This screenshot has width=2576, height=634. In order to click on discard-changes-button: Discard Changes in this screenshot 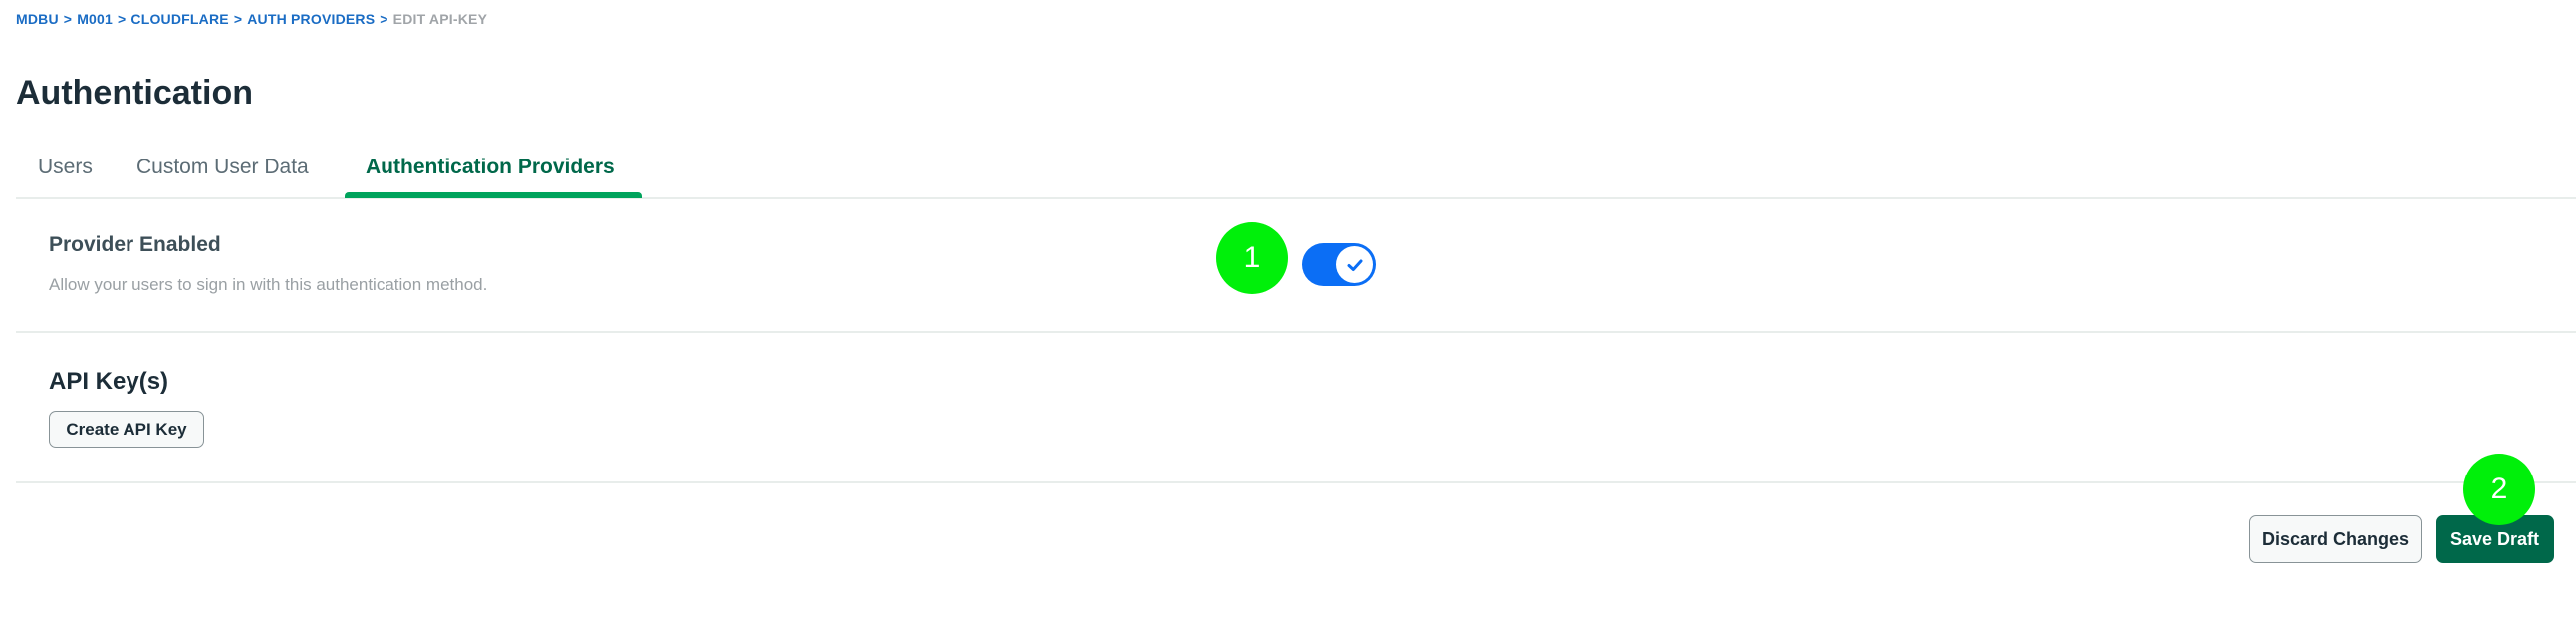, I will do `click(2335, 539)`.